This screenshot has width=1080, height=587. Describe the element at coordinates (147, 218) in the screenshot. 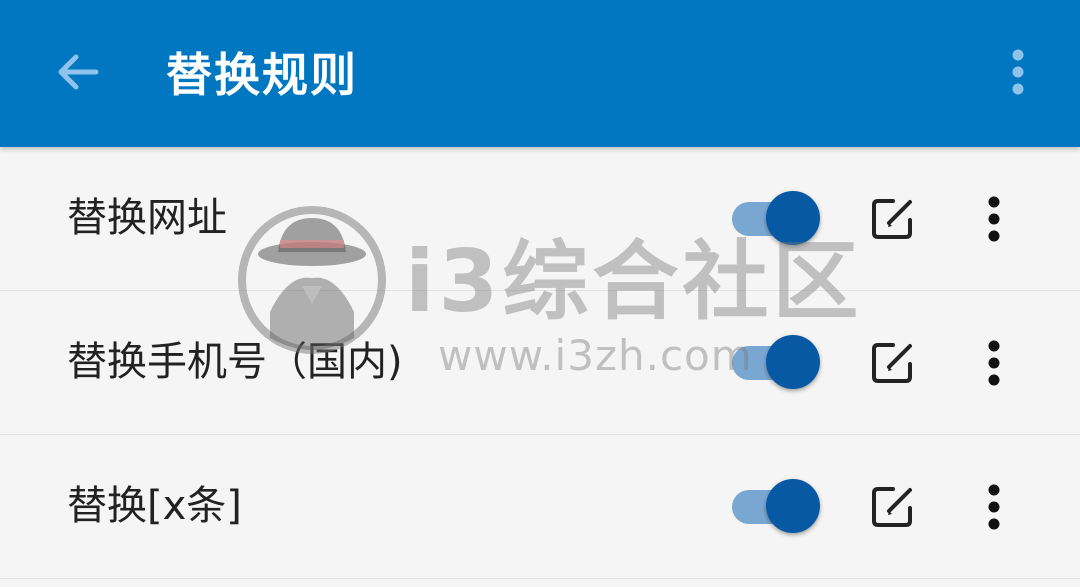

I see `rule-label: 替换网址` at that location.